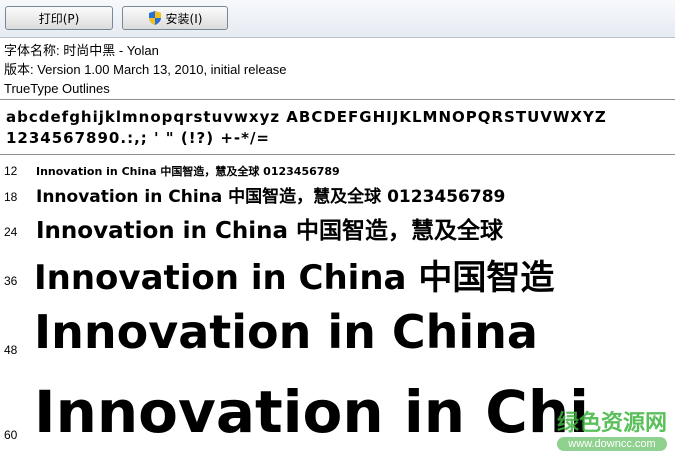 The height and width of the screenshot is (459, 675). Describe the element at coordinates (337, 99) in the screenshot. I see `divider-top` at that location.